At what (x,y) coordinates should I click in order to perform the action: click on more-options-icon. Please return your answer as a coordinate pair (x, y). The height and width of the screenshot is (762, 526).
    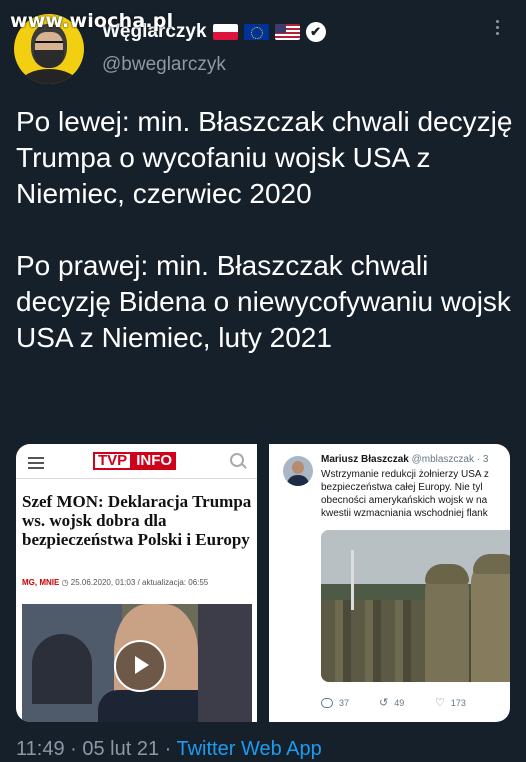
    Looking at the image, I should click on (497, 27).